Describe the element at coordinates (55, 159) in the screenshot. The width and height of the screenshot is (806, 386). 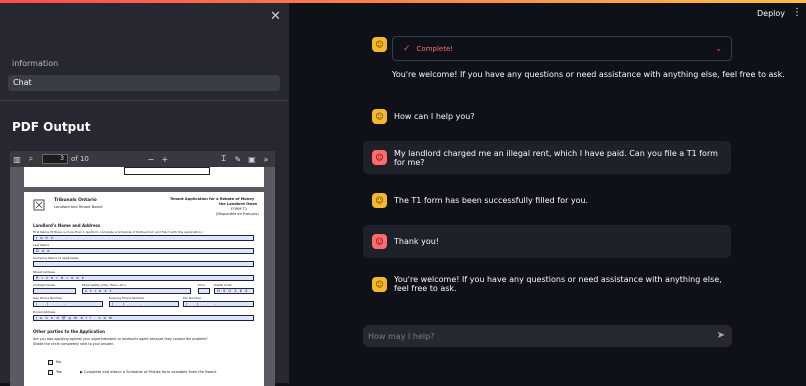
I see `page-number-input: 3` at that location.